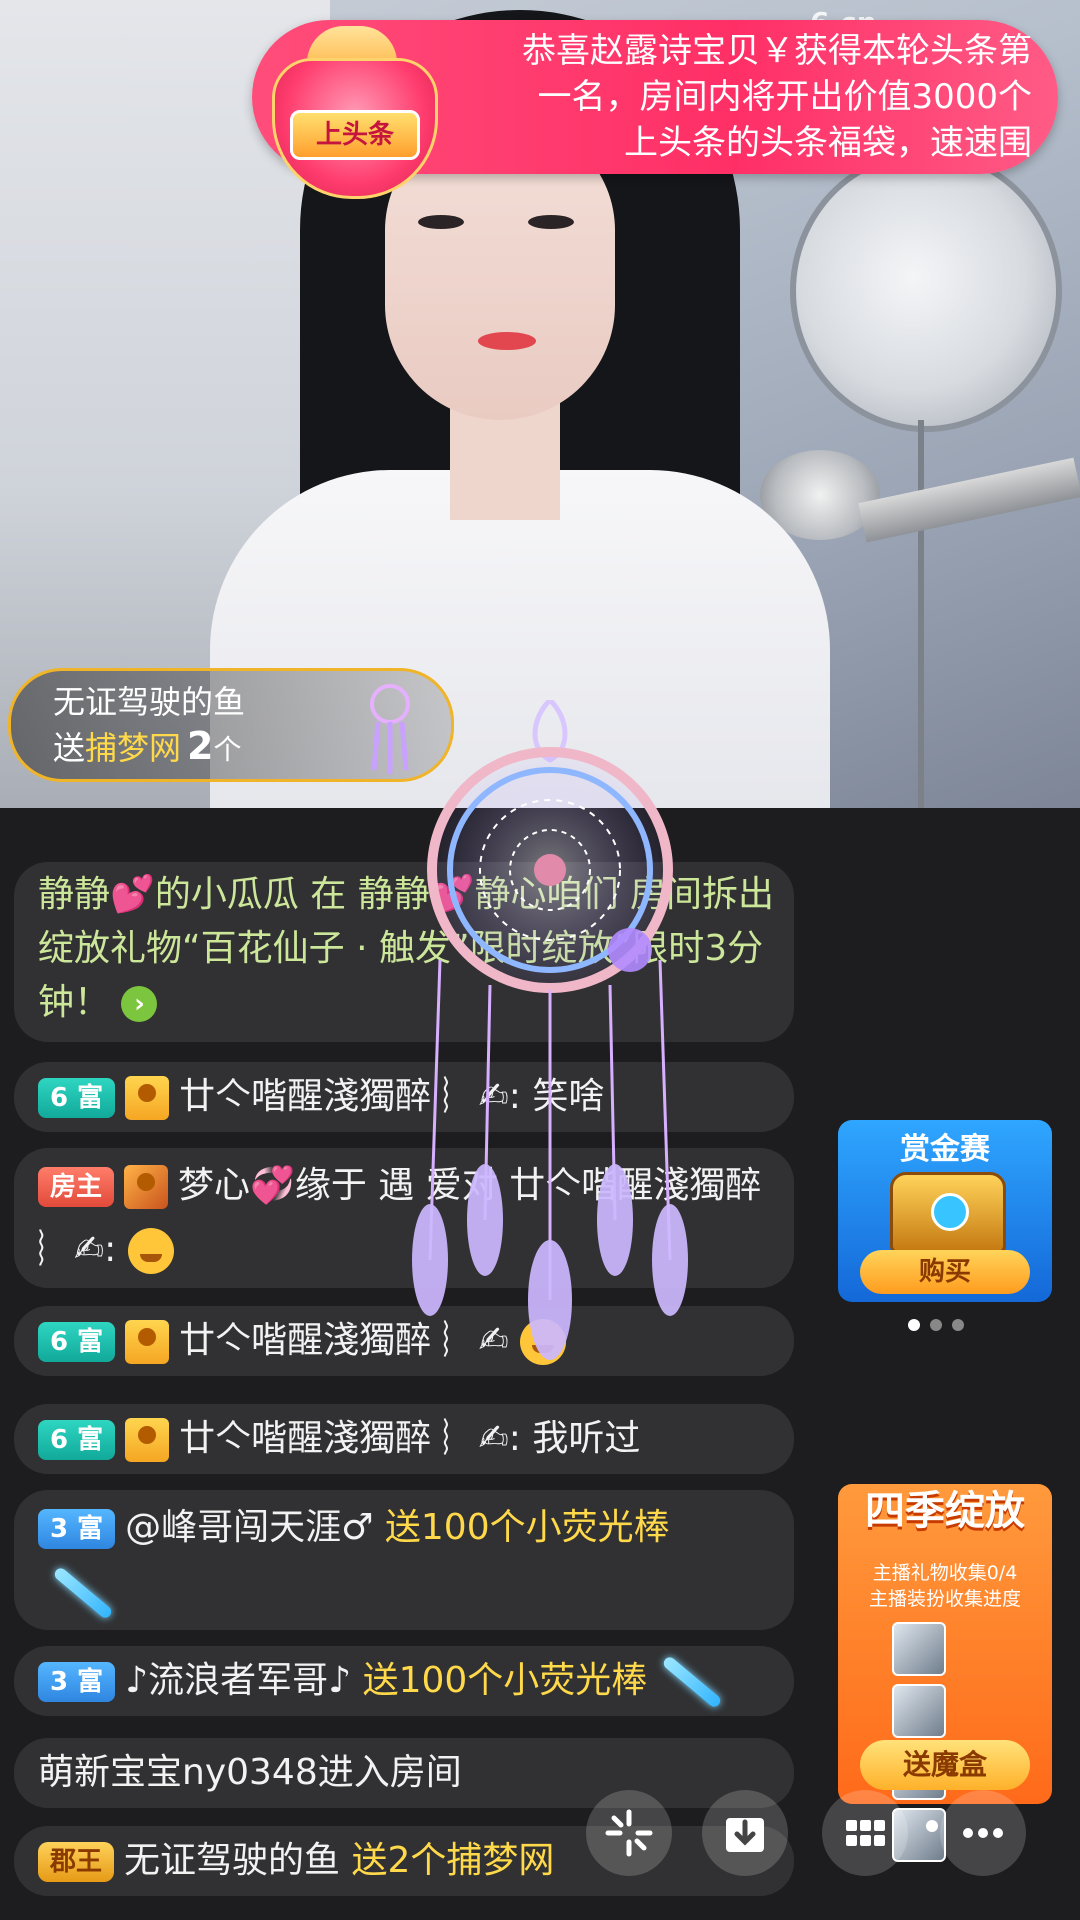  What do you see at coordinates (150, 1251) in the screenshot?
I see `smile-emoji-icon` at bounding box center [150, 1251].